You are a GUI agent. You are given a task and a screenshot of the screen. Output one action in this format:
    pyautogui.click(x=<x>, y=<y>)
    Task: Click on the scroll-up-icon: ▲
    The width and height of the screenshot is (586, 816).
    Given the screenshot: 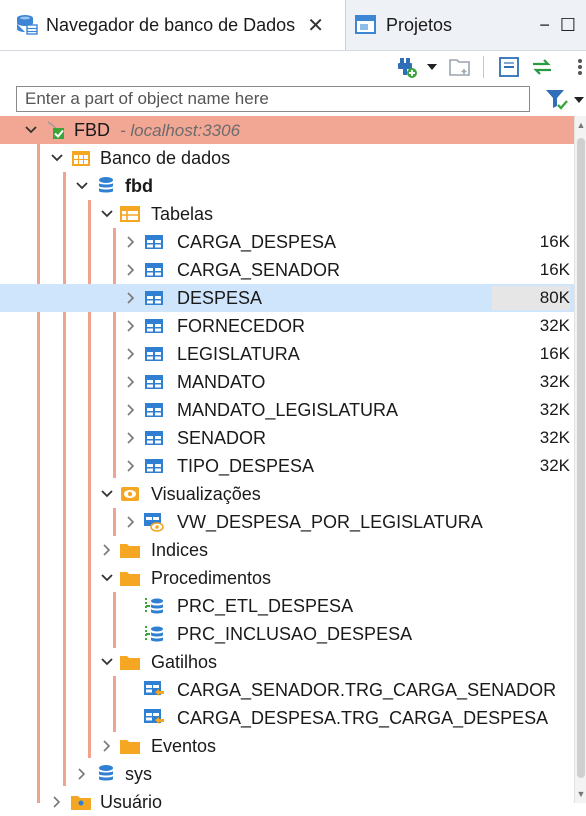 What is the action you would take?
    pyautogui.click(x=581, y=125)
    